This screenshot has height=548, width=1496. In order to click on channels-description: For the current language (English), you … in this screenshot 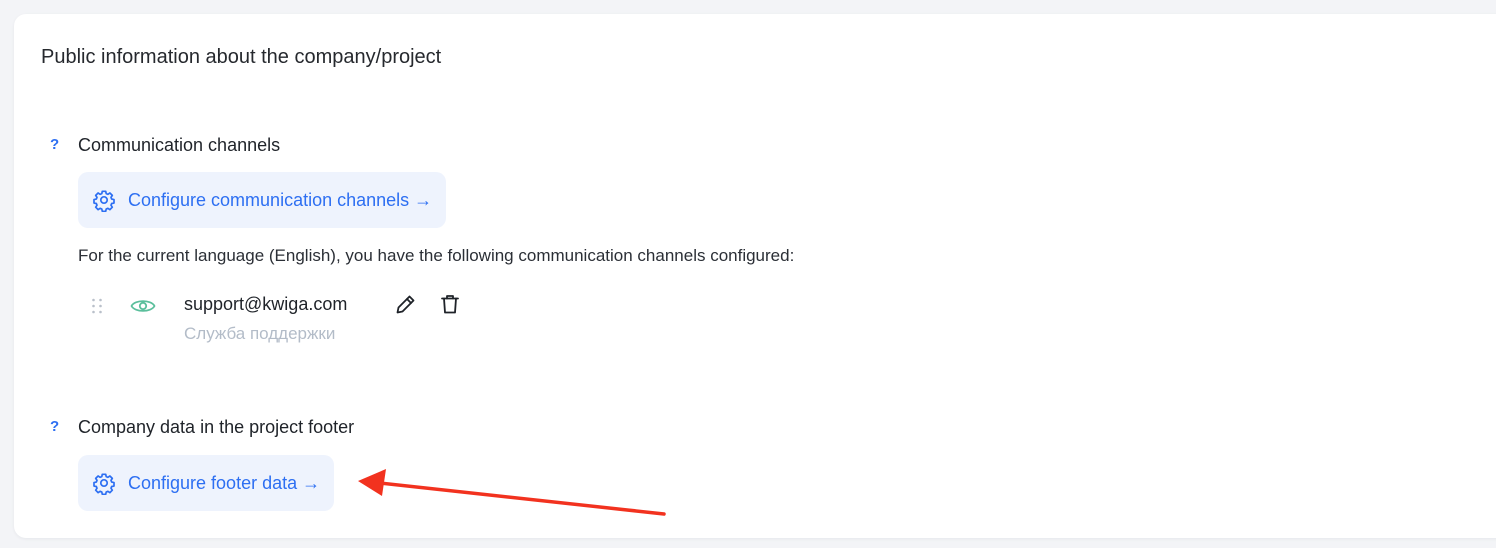, I will do `click(436, 255)`.